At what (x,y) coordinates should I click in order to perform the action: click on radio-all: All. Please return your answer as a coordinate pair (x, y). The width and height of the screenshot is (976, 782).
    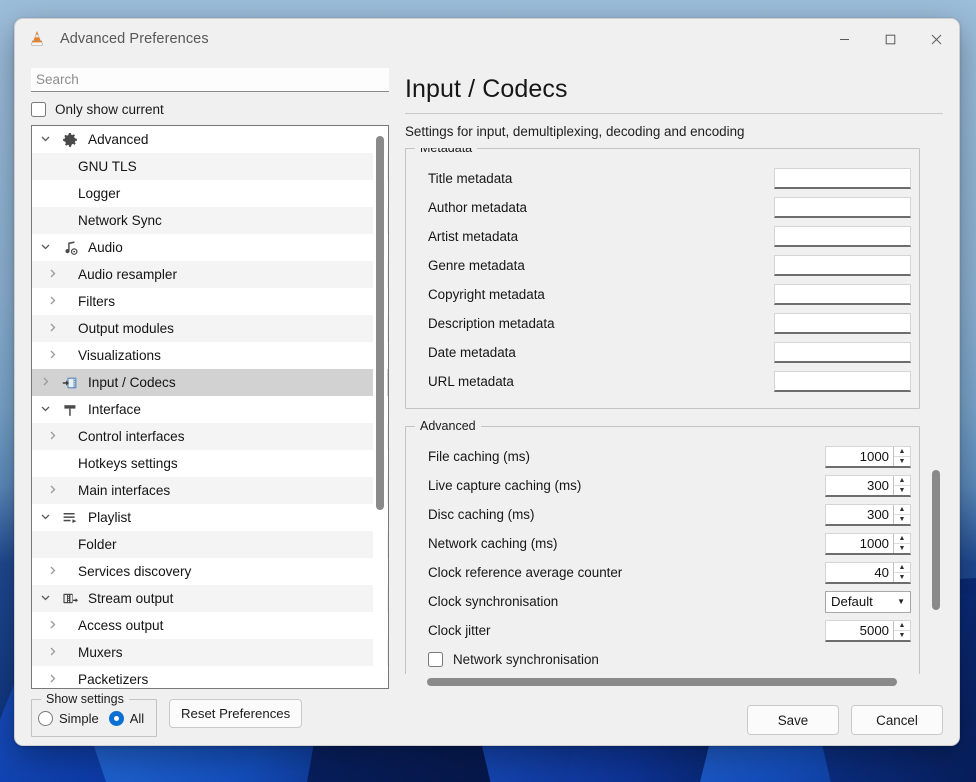
    Looking at the image, I should click on (126, 718).